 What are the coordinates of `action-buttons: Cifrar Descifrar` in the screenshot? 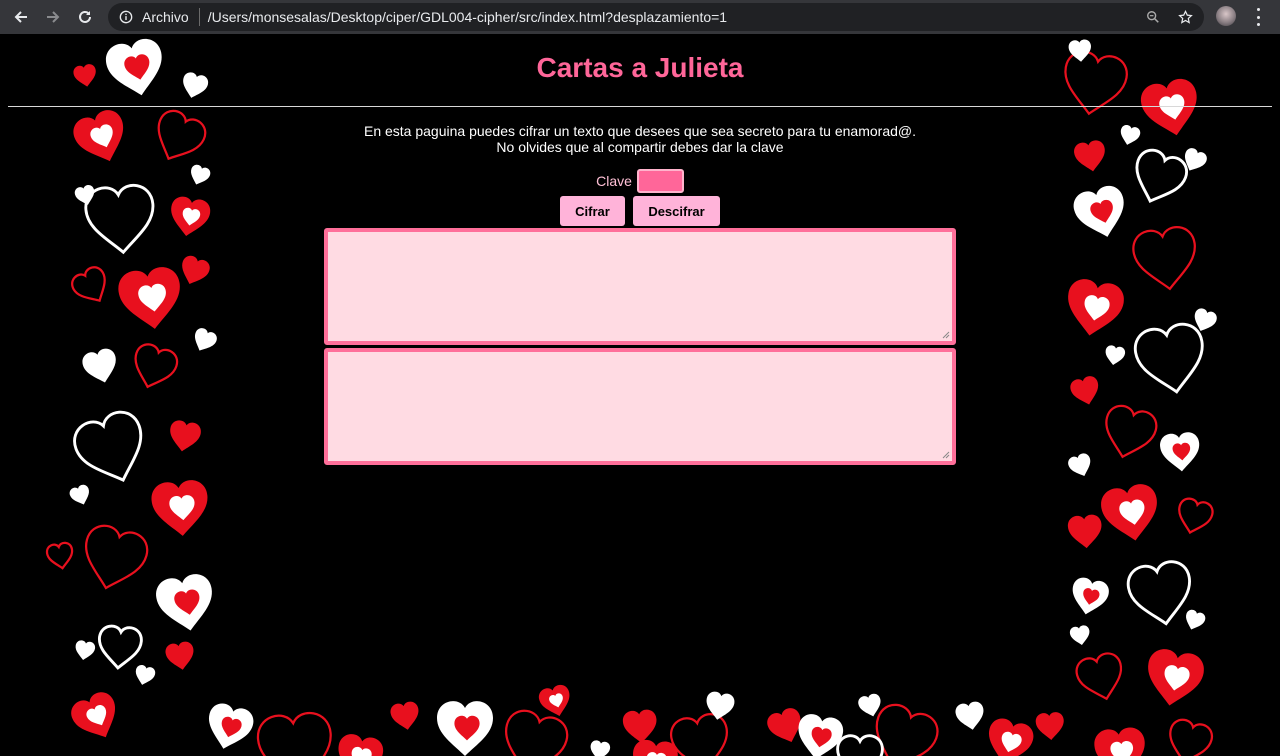 It's located at (640, 211).